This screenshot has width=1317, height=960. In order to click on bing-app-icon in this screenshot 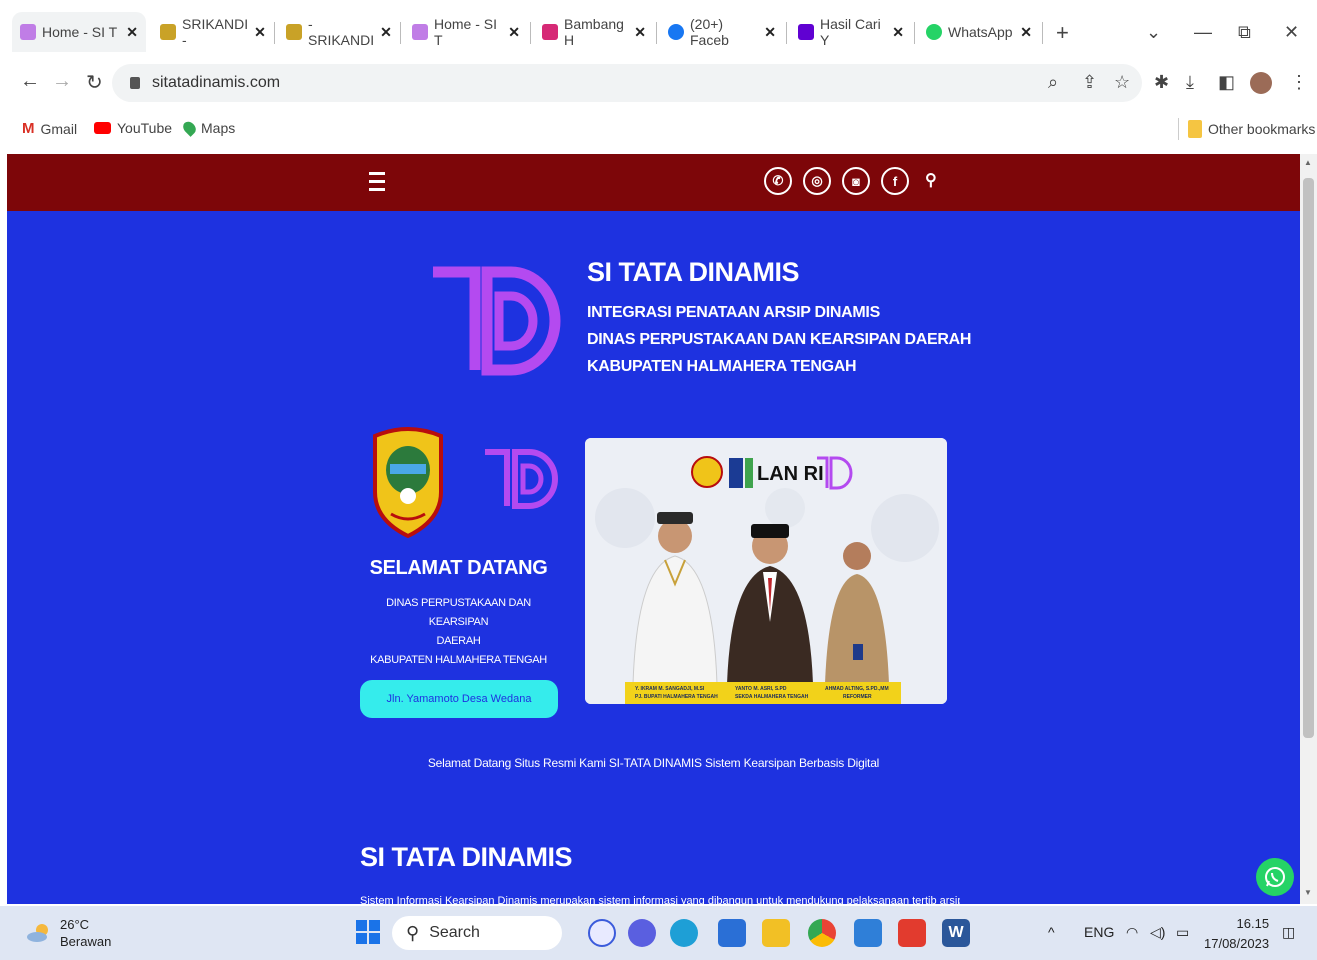, I will do `click(602, 933)`.